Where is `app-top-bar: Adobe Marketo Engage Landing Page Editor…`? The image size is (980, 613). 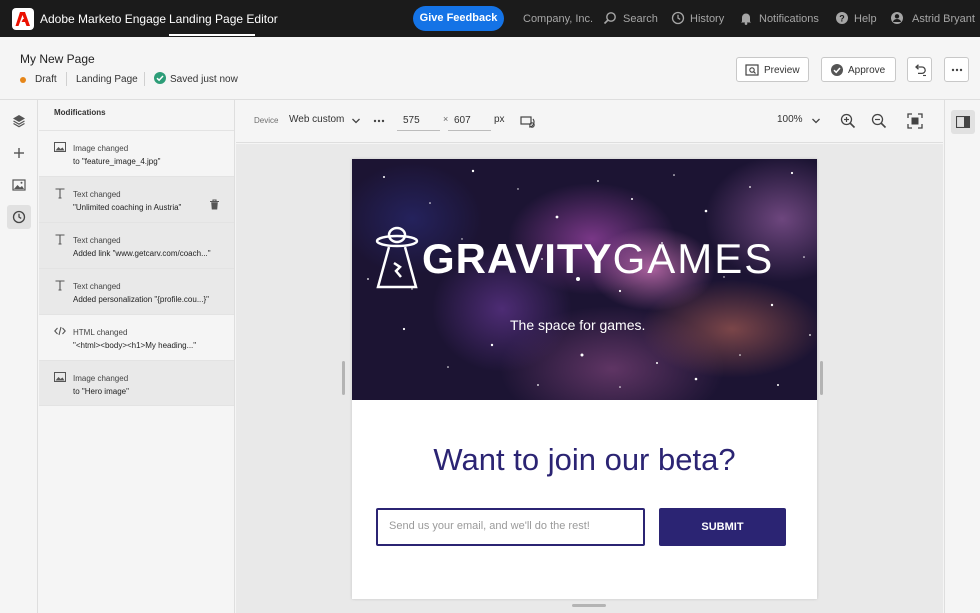 app-top-bar: Adobe Marketo Engage Landing Page Editor… is located at coordinates (490, 18).